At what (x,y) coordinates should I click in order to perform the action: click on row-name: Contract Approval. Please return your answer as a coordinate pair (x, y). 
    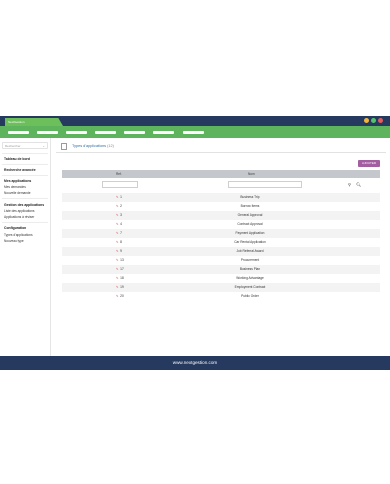
    Looking at the image, I should click on (250, 224).